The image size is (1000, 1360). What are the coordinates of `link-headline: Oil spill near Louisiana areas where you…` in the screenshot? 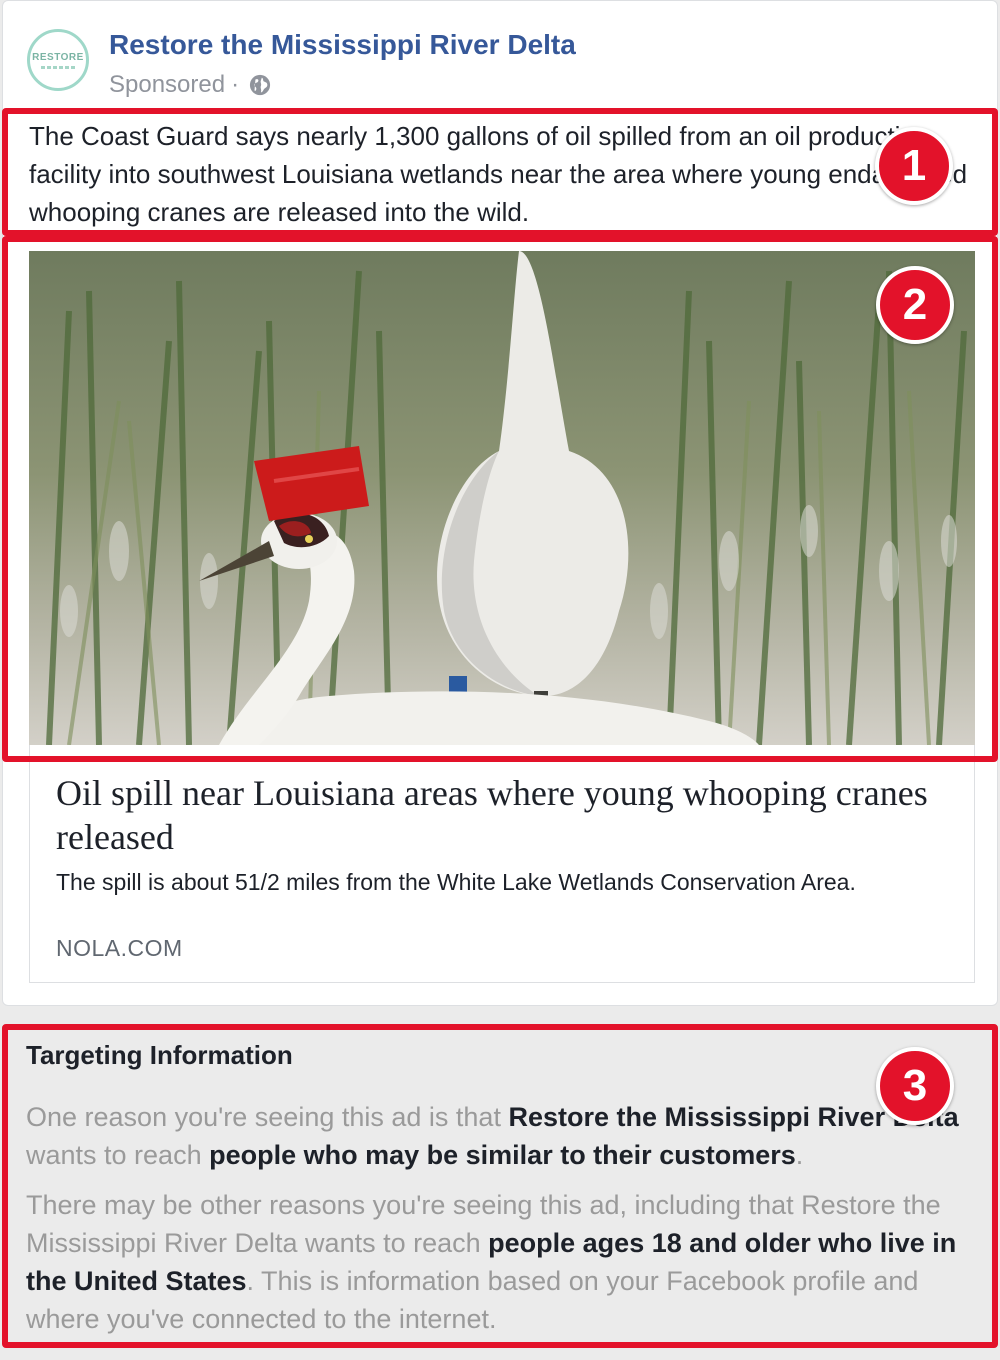 It's located at (496, 815).